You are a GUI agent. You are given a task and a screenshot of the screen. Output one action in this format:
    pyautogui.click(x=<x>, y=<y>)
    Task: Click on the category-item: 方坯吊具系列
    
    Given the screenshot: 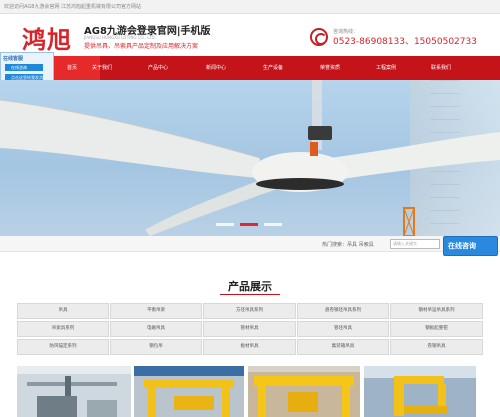 What is the action you would take?
    pyautogui.click(x=249, y=311)
    